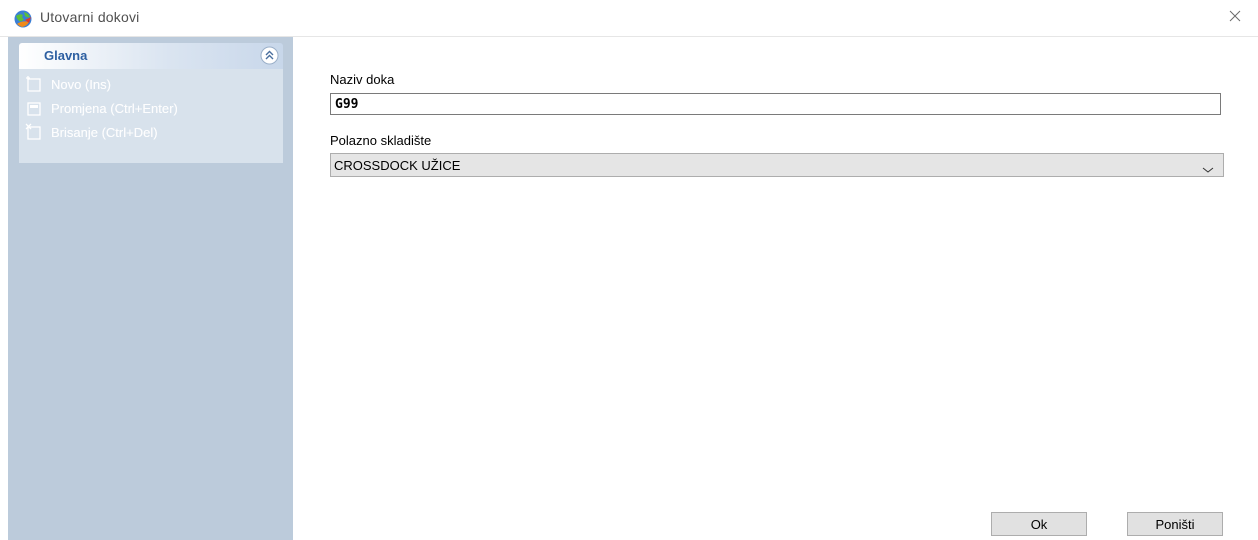  I want to click on delete-item-icon, so click(34, 132).